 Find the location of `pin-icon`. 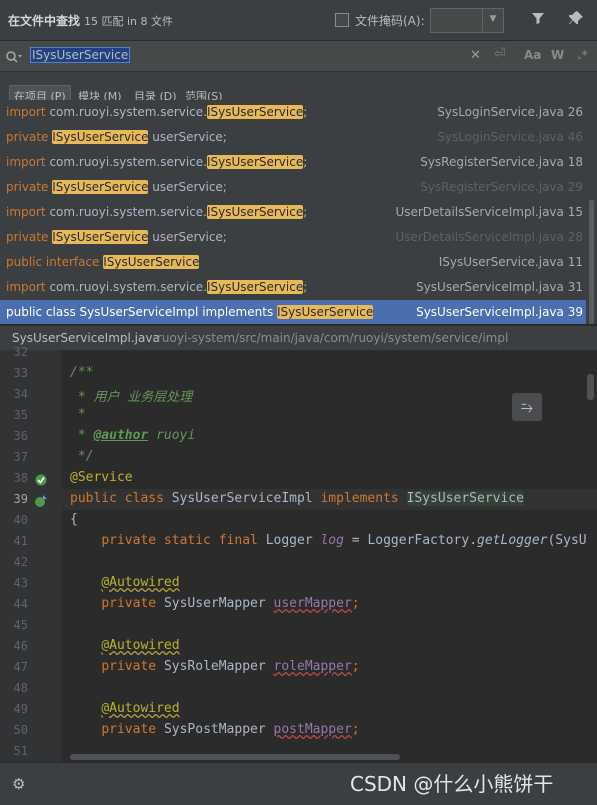

pin-icon is located at coordinates (578, 20).